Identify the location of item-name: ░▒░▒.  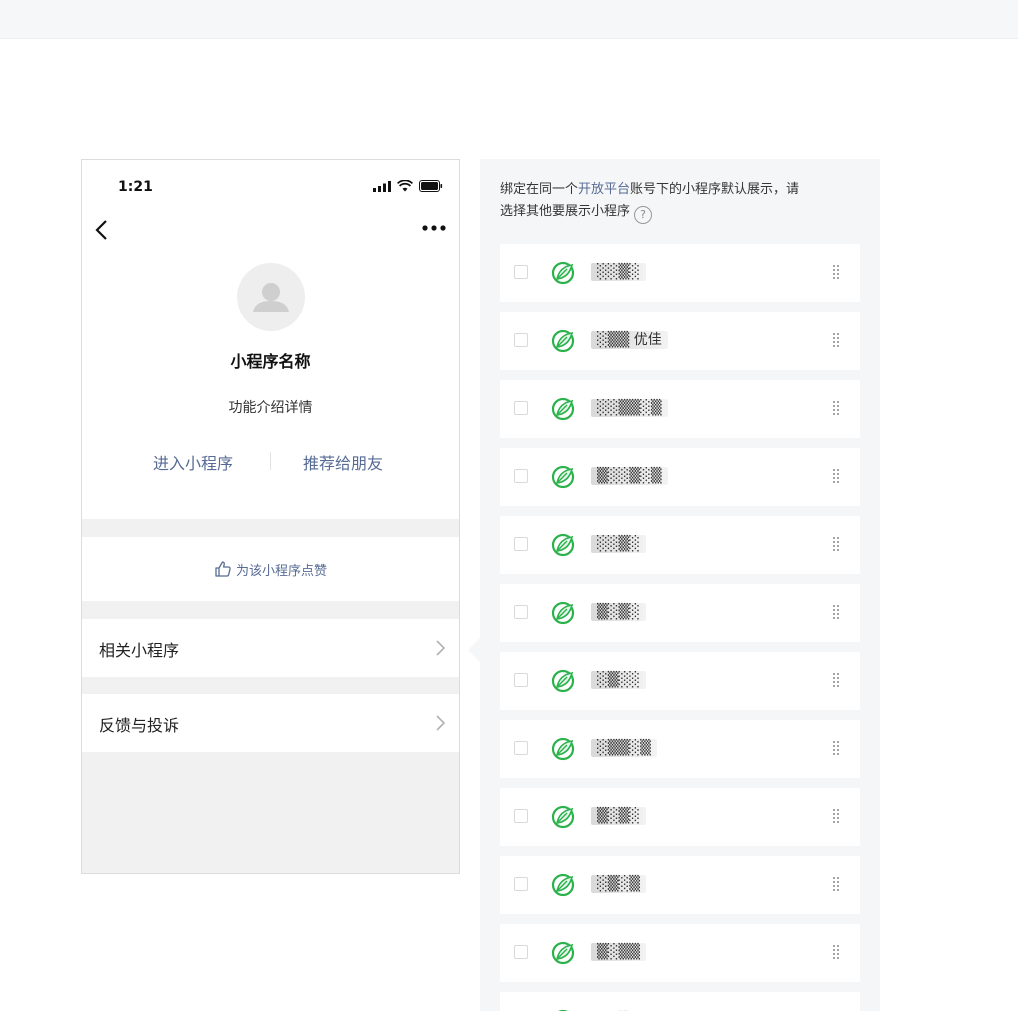
(619, 884).